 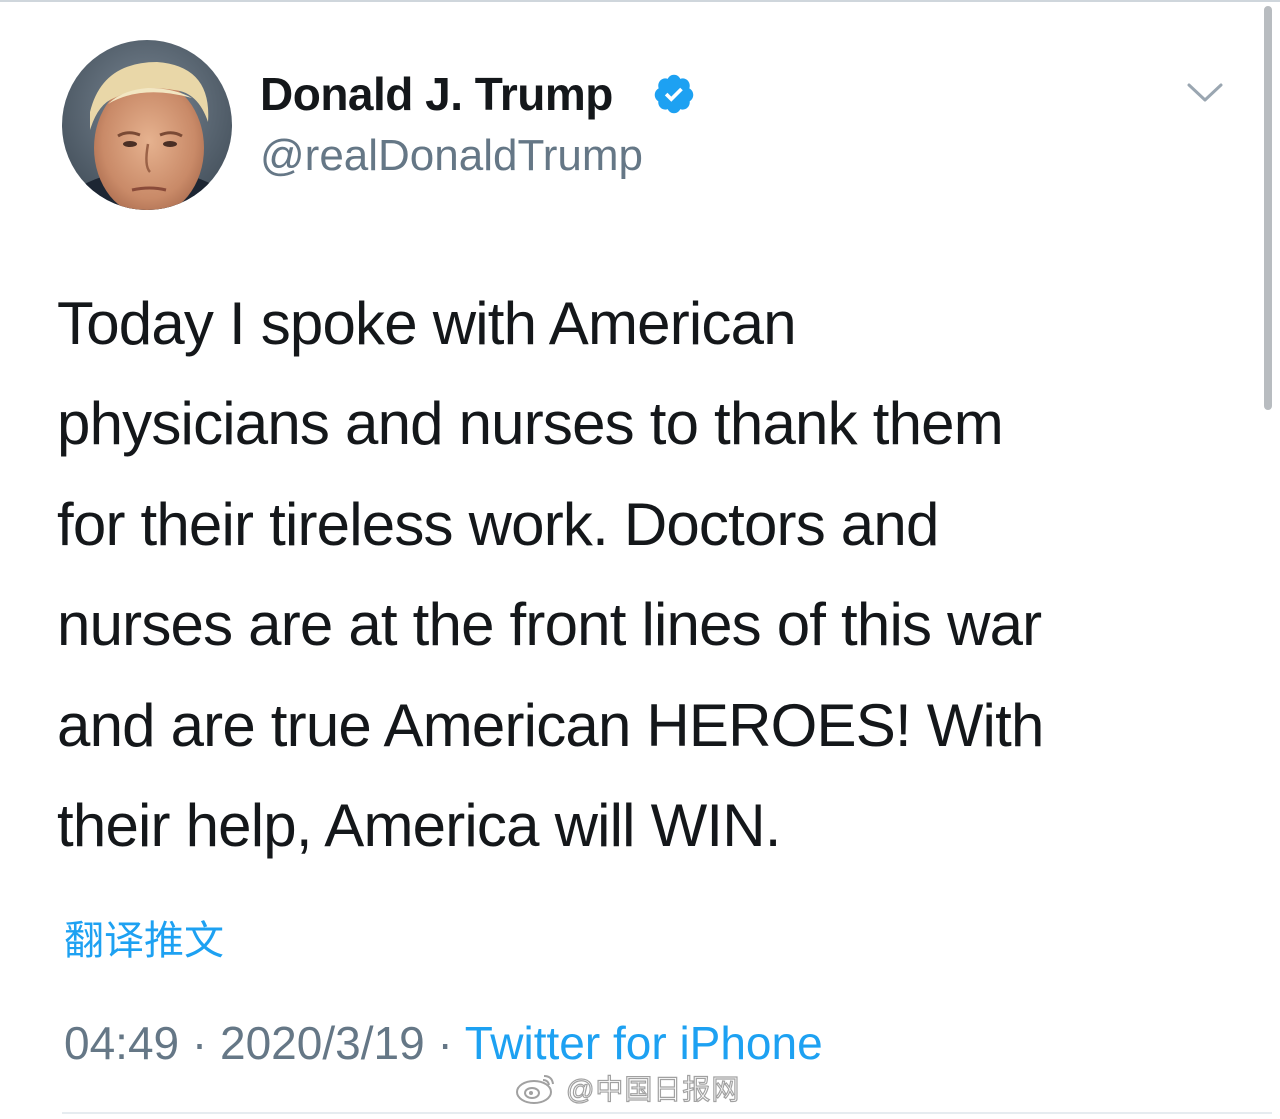 I want to click on weibo-logo-icon, so click(x=535, y=1089).